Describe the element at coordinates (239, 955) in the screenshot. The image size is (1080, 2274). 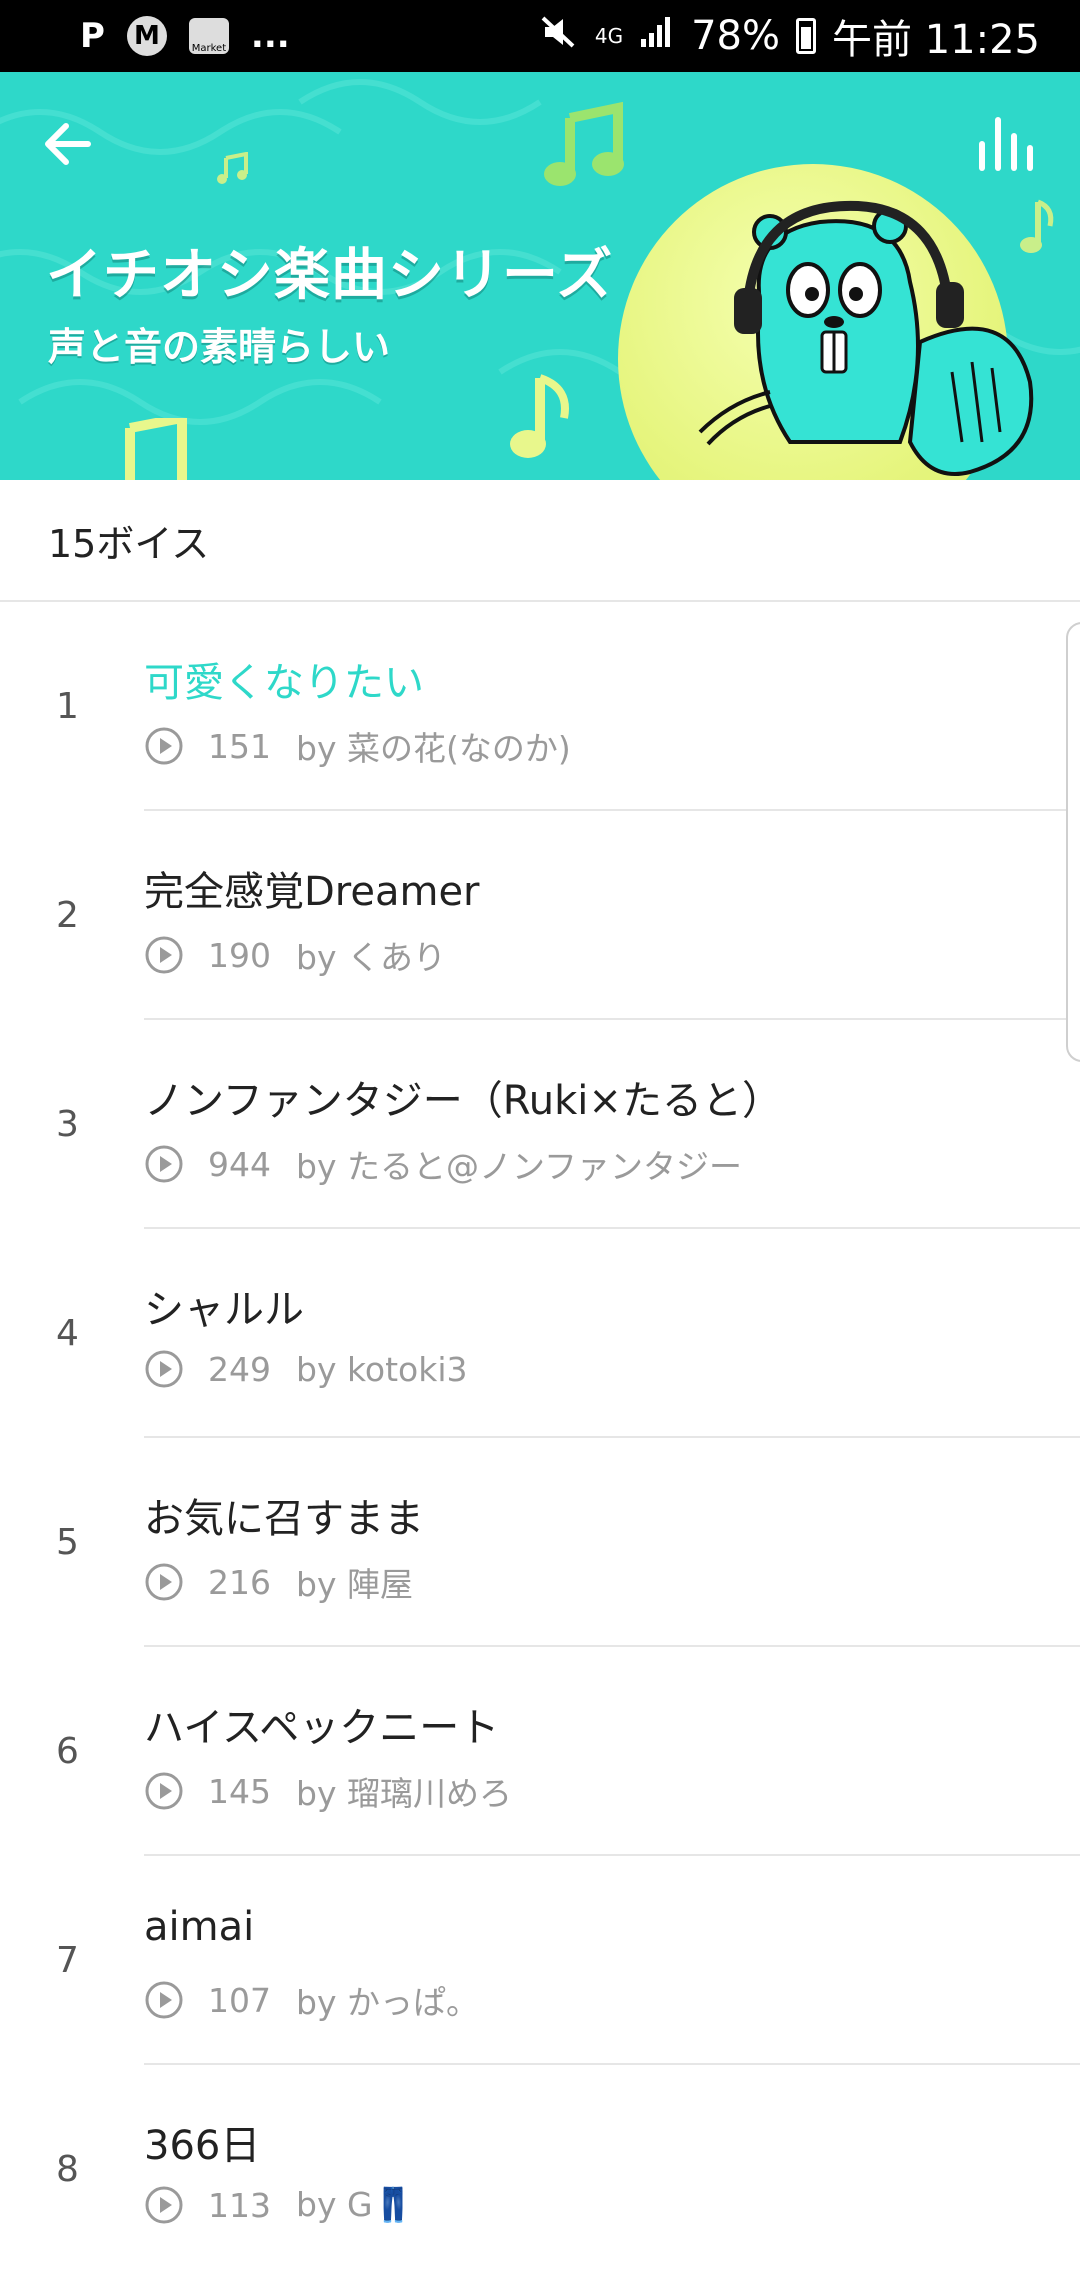
I see `play-count: 190` at that location.